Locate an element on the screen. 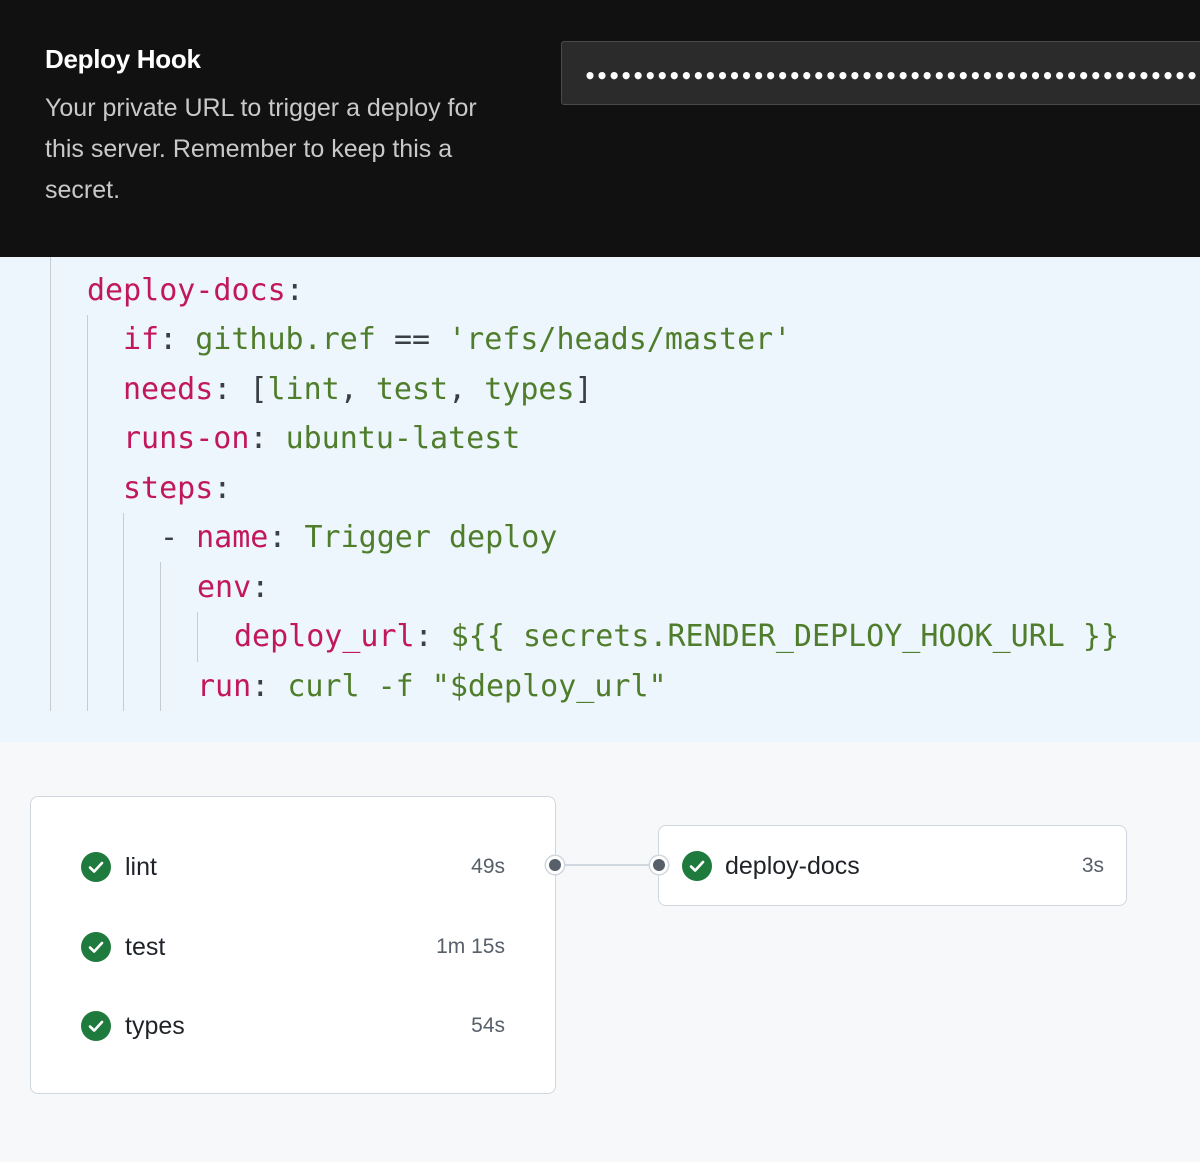 This screenshot has width=1200, height=1162. yaml-value: curl -f "$deploy_url" is located at coordinates (477, 686).